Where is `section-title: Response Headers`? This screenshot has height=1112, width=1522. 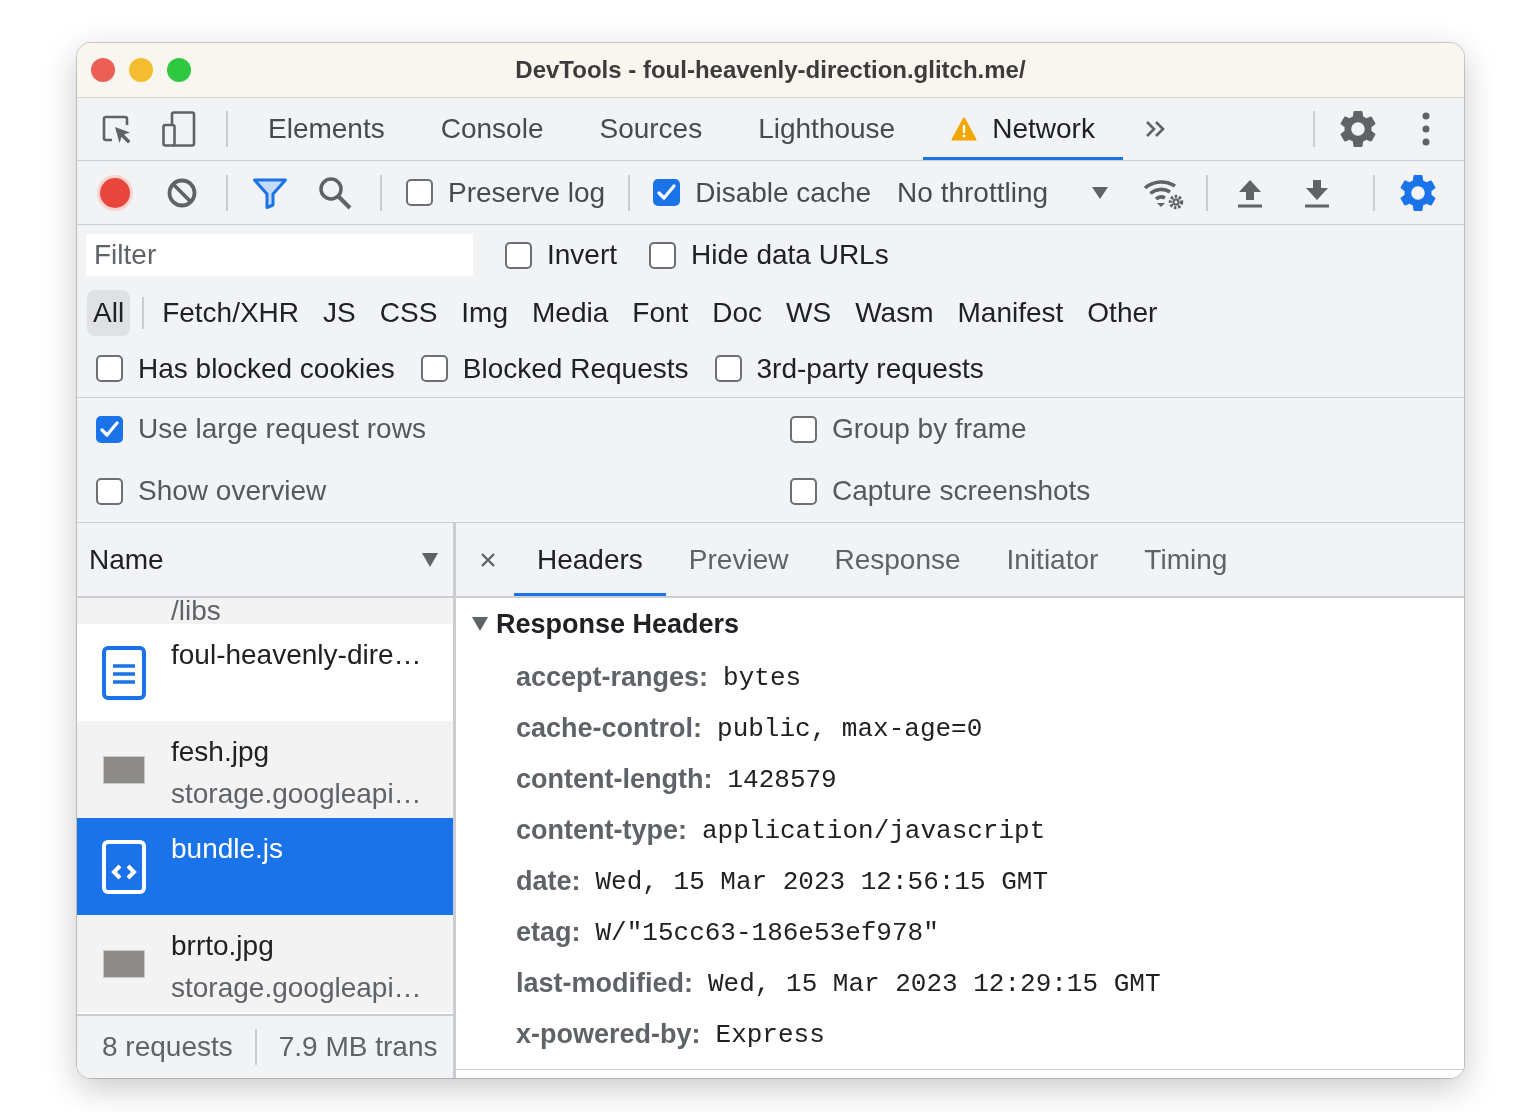 section-title: Response Headers is located at coordinates (618, 624).